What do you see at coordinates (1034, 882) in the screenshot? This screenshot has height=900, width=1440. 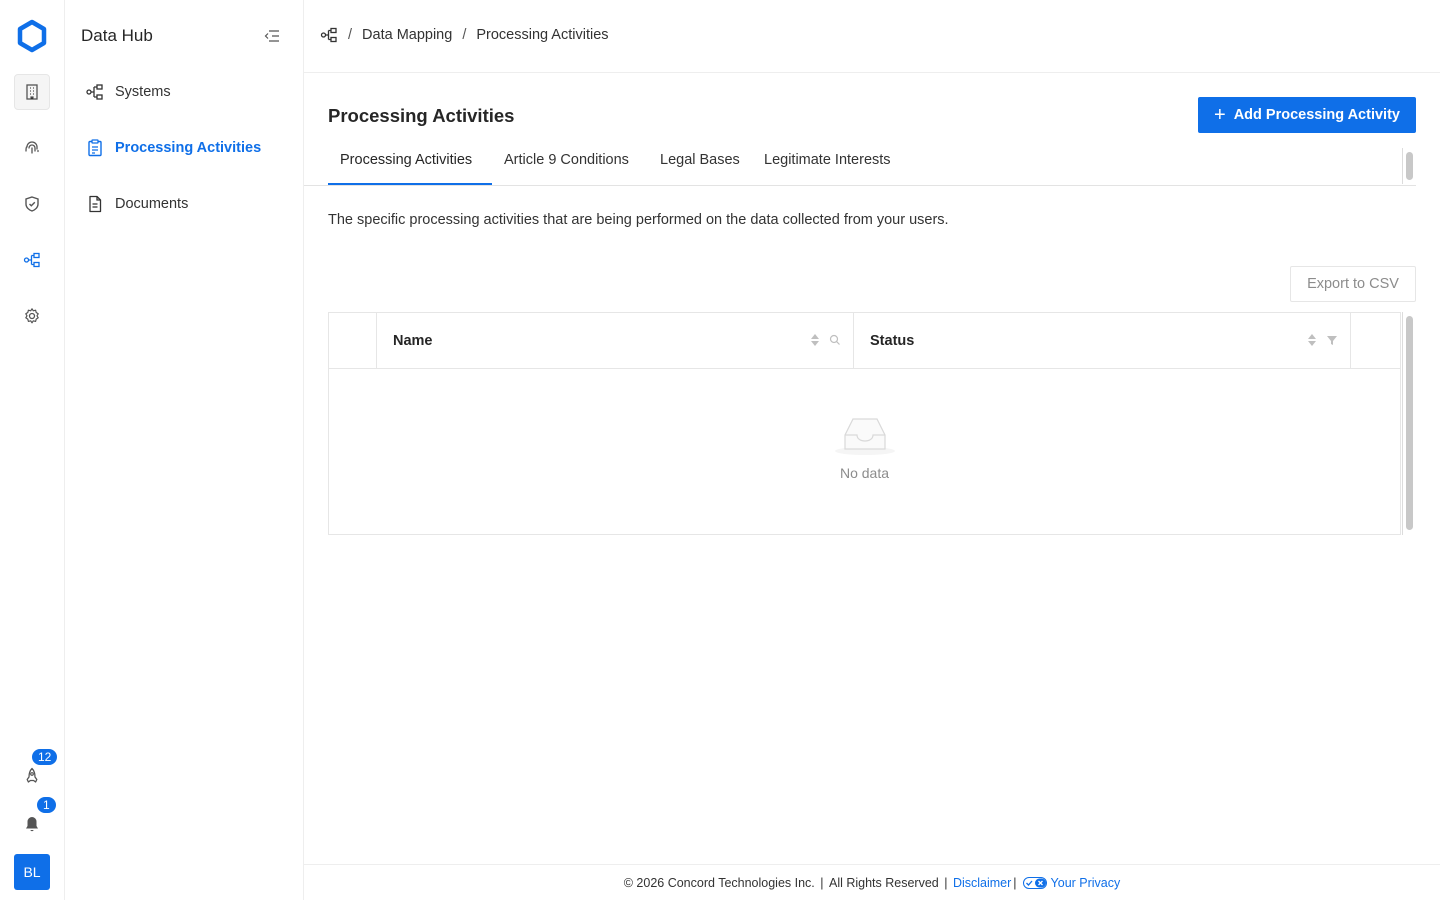 I see `privacy-toggle-icon` at bounding box center [1034, 882].